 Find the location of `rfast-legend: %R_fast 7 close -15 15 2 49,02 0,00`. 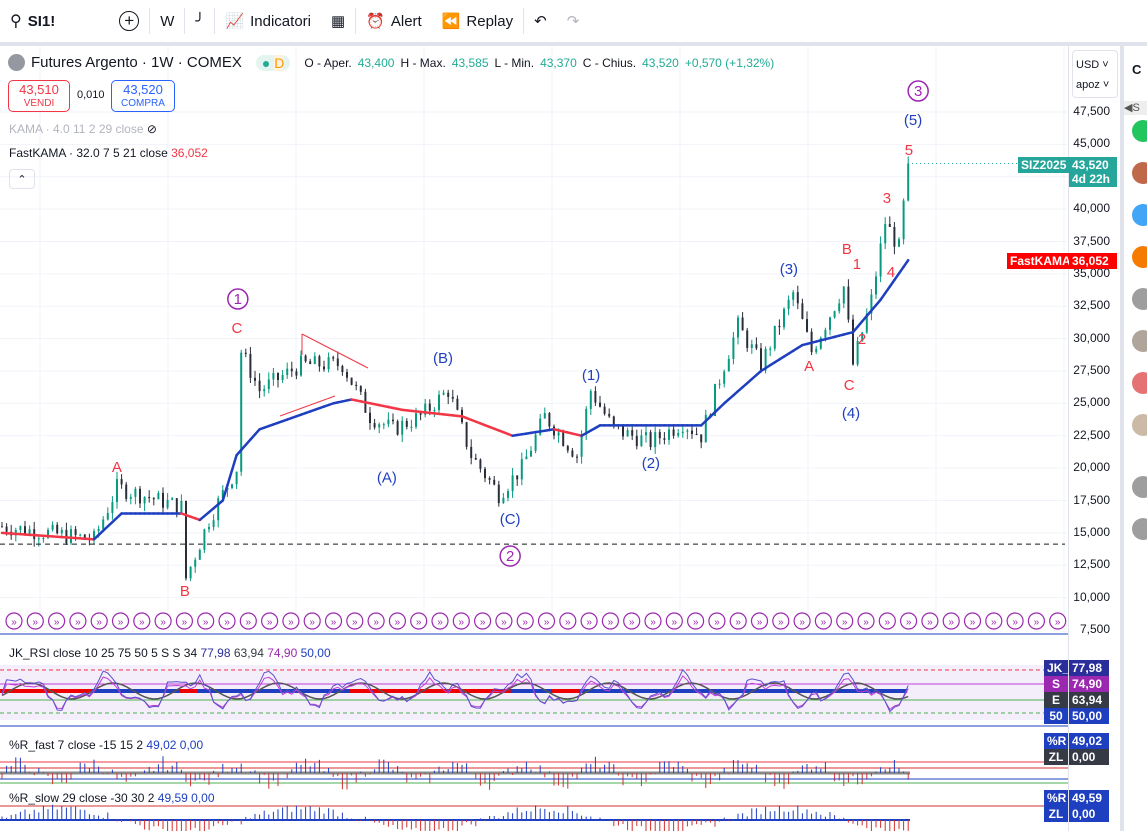

rfast-legend: %R_fast 7 close -15 15 2 49,02 0,00 is located at coordinates (106, 745).